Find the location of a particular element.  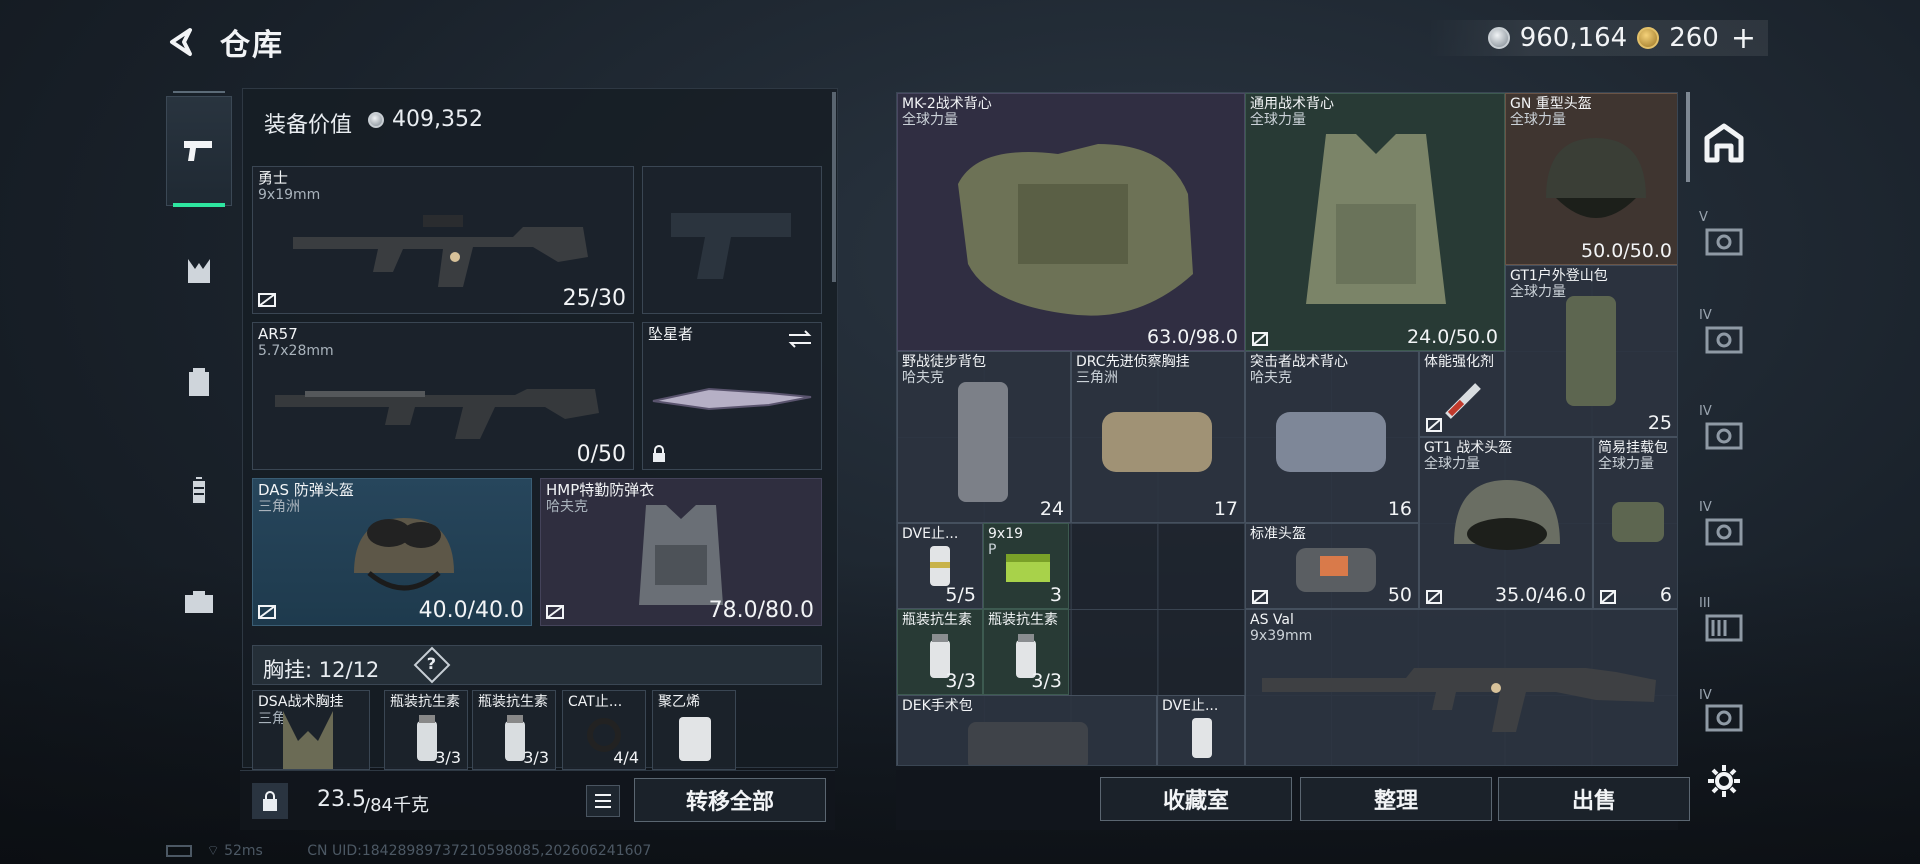

helmet-slot: DAS 防弹头盔 三角洲 40.0/40.0 is located at coordinates (392, 552).